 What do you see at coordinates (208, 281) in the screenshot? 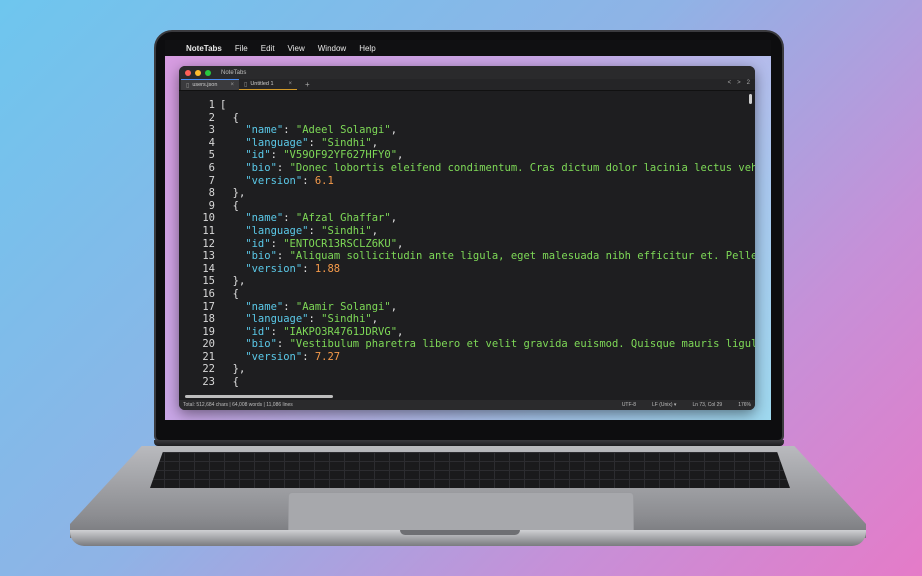
I see `line-number: 15` at bounding box center [208, 281].